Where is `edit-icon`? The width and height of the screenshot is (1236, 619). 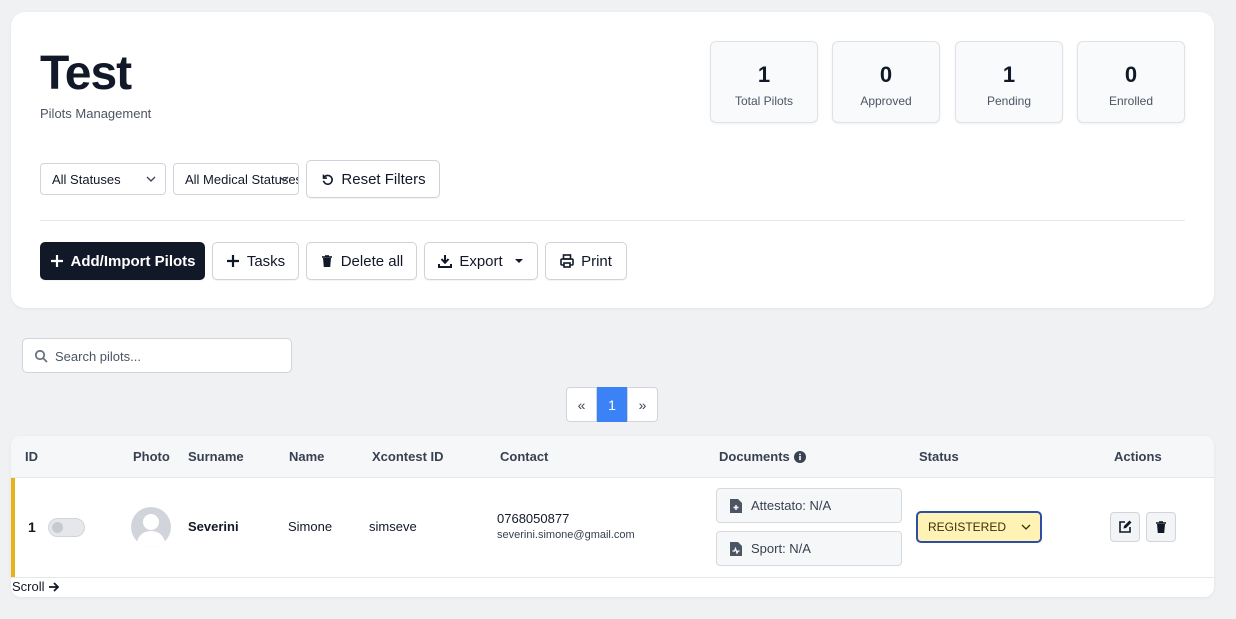
edit-icon is located at coordinates (1125, 526).